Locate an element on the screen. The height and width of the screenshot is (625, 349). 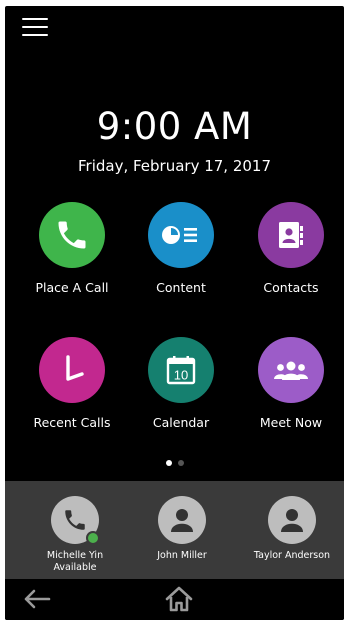
contacts-label: Contacts is located at coordinates (291, 287).